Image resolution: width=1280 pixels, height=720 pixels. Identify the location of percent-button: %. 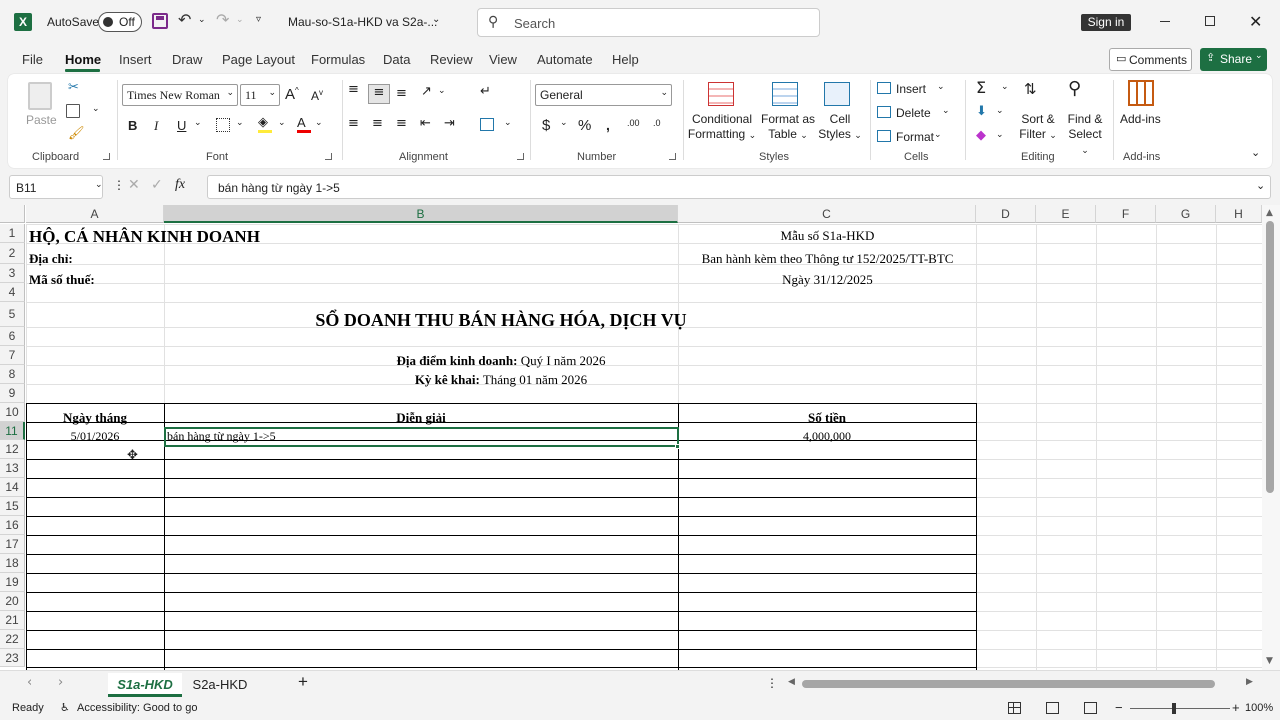
(584, 125).